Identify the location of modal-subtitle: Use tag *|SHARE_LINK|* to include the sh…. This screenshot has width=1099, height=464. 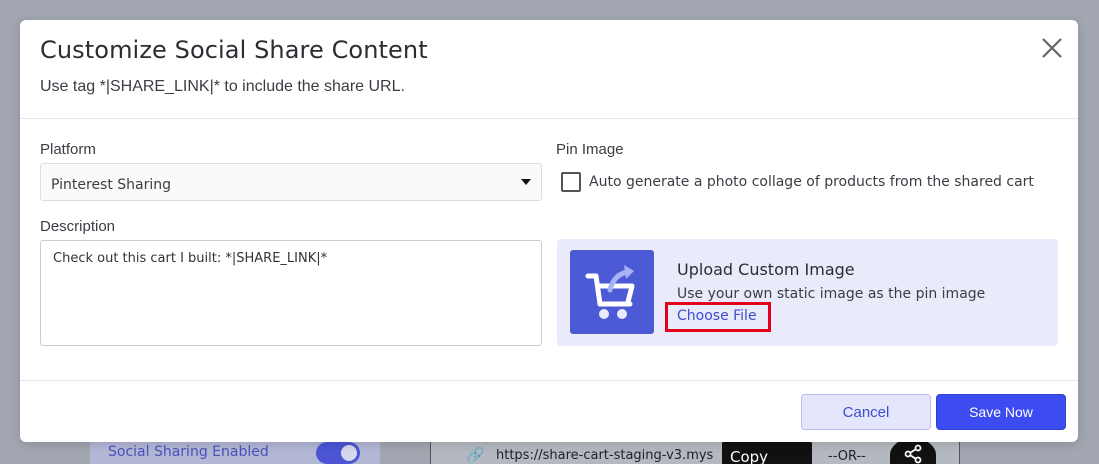
(222, 86).